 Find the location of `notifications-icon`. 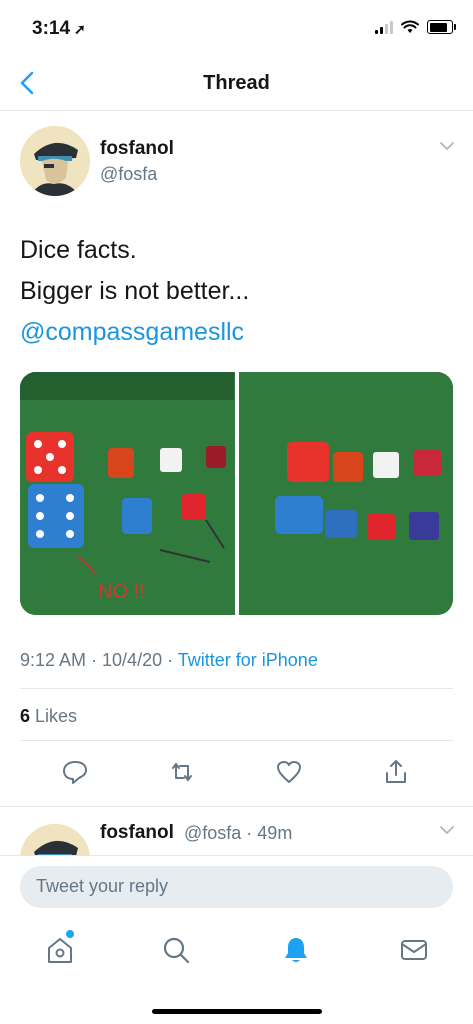

notifications-icon is located at coordinates (296, 950).